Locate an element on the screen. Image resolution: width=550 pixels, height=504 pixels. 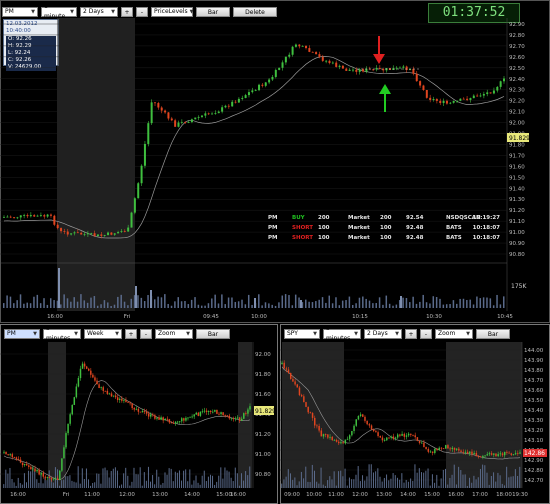
price-tick-label: 143.10 is located at coordinates (534, 441).